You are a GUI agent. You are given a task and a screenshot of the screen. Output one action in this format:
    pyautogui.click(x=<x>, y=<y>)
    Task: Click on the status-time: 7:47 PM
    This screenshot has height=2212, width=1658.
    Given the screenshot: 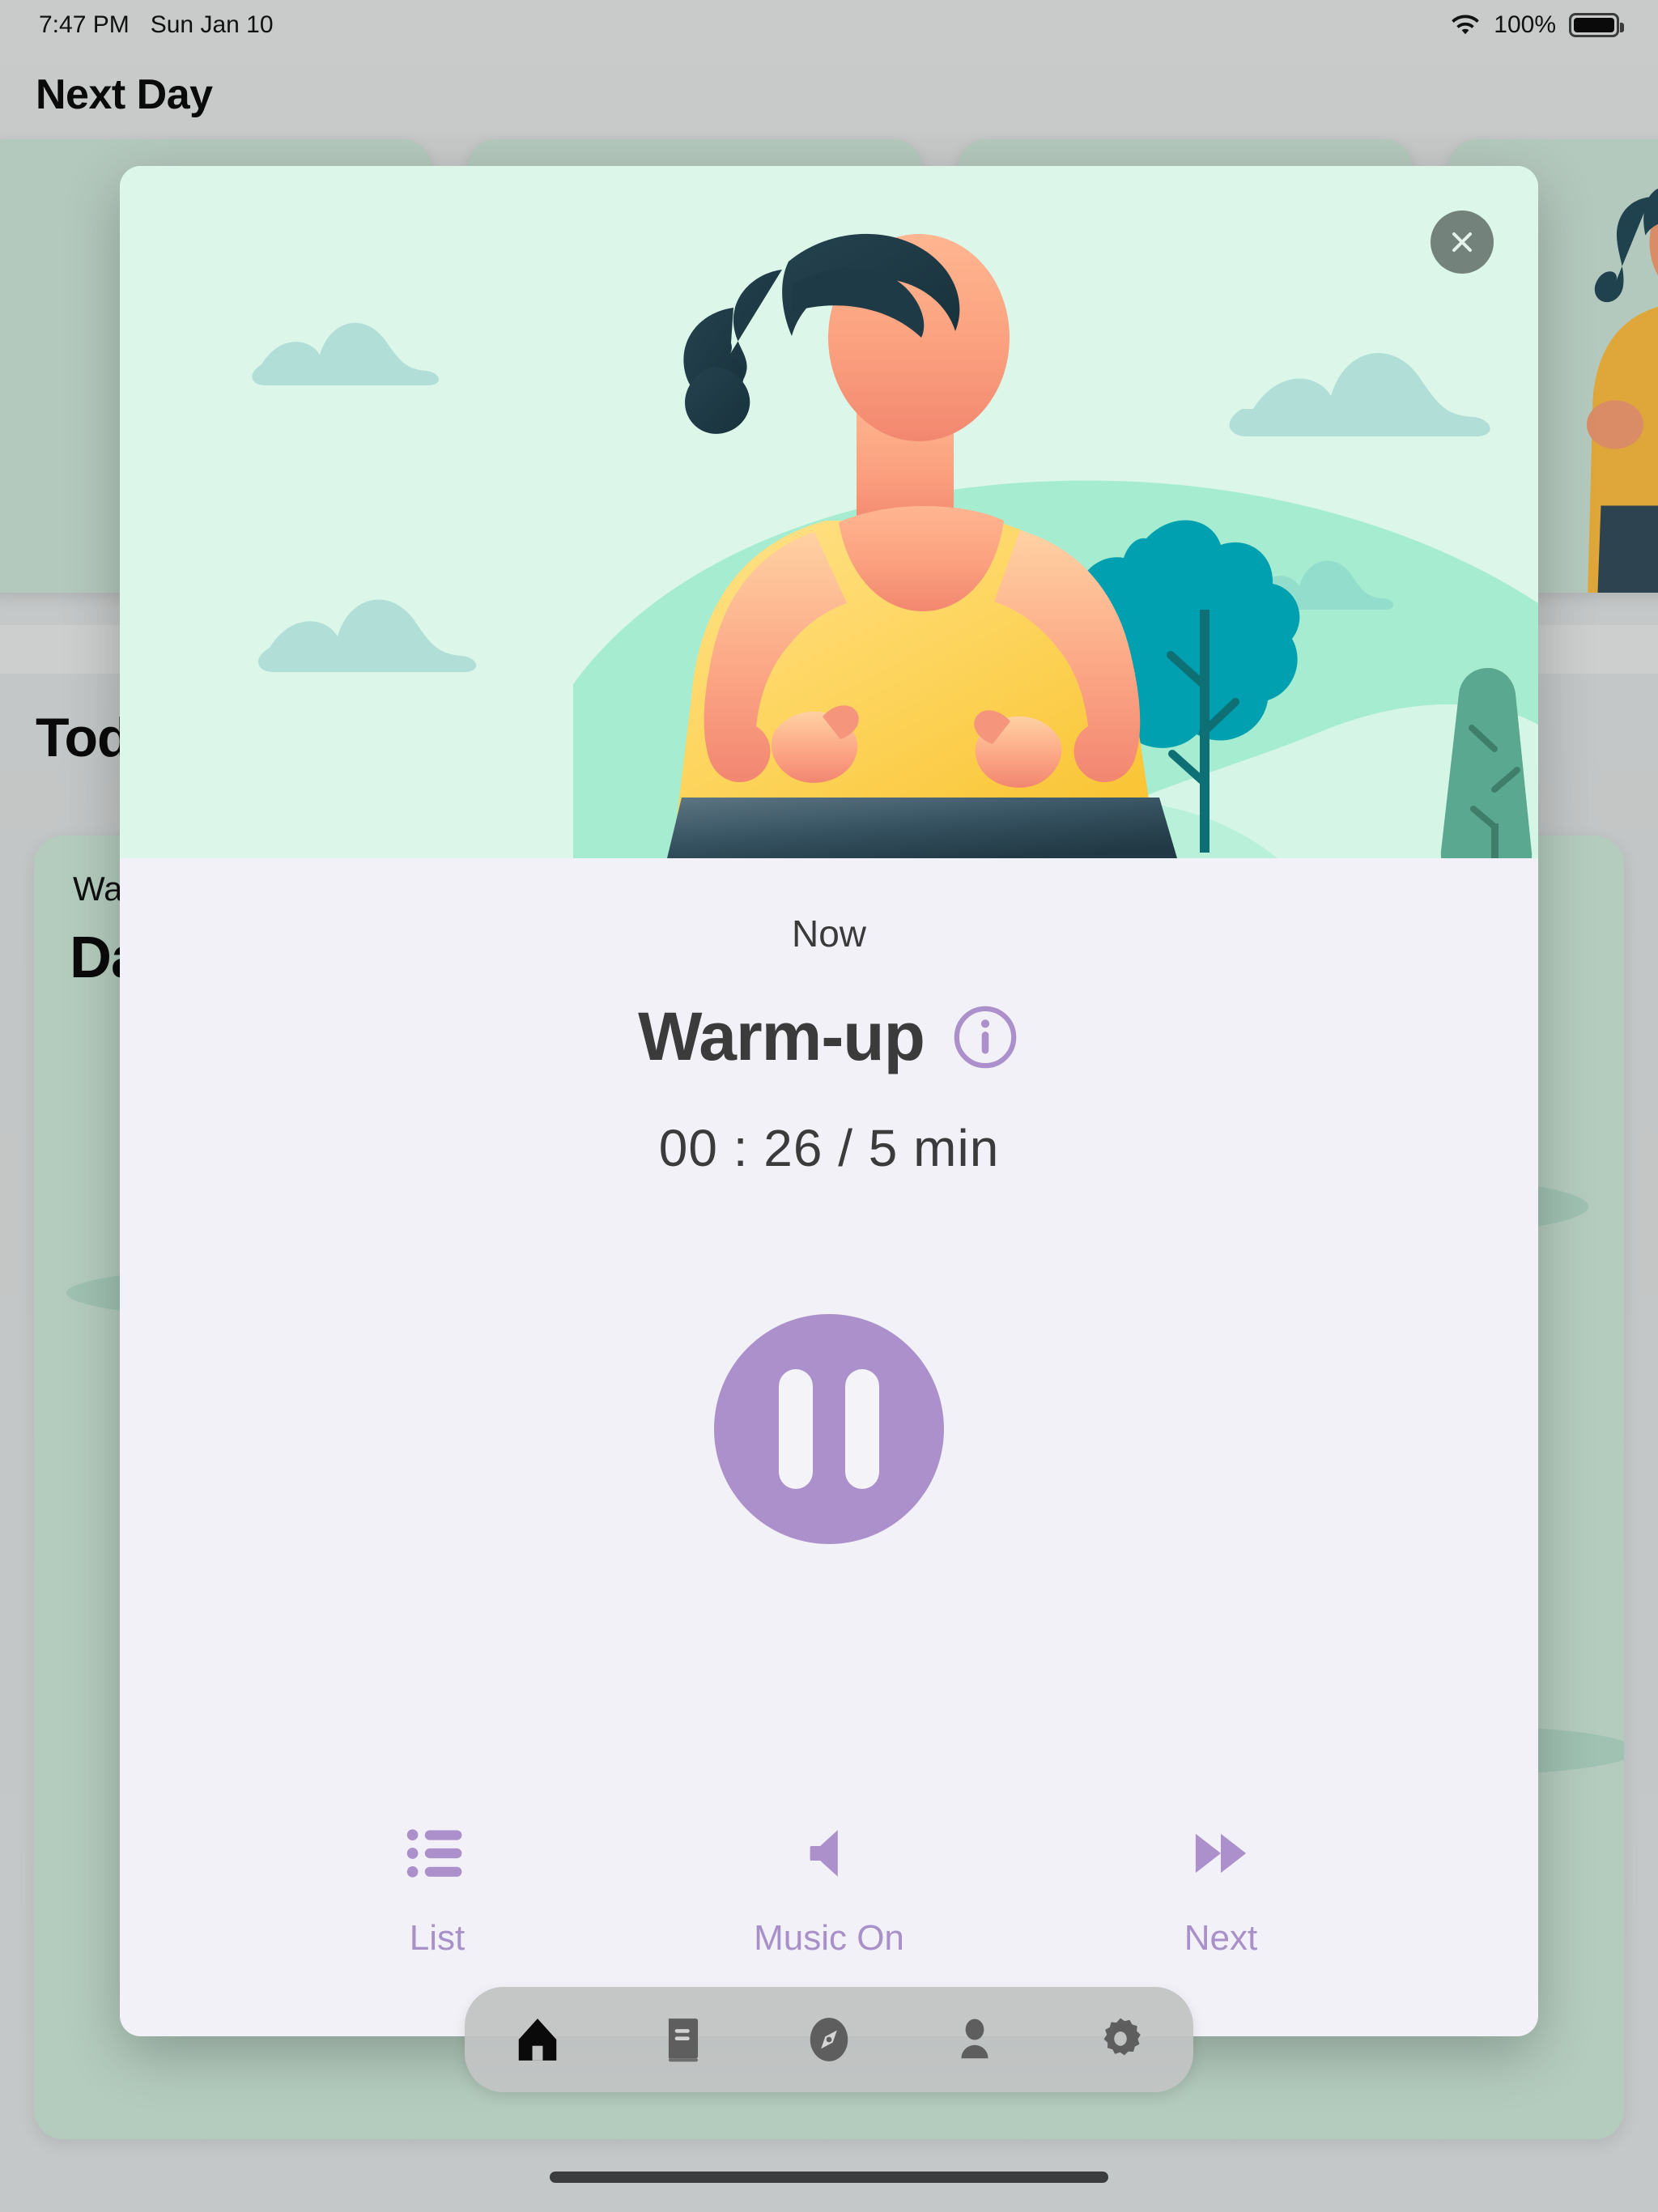 What is the action you would take?
    pyautogui.click(x=84, y=25)
    